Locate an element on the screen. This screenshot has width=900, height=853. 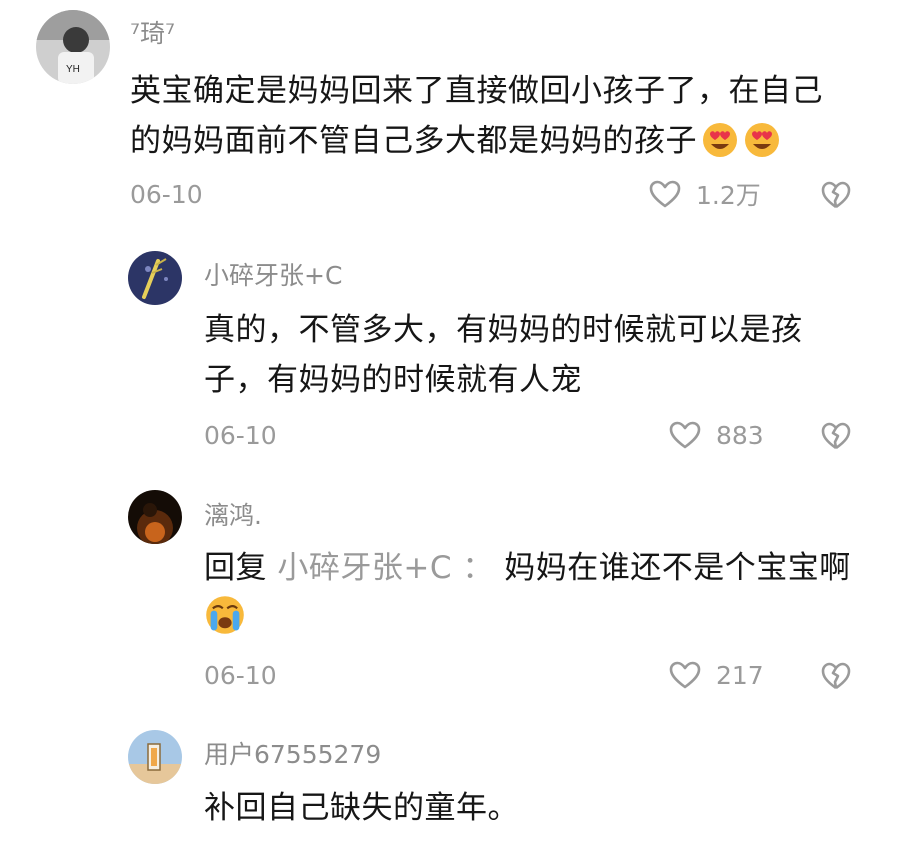
comment-text: 补回自己缺失的童年。 is located at coordinates (361, 808).